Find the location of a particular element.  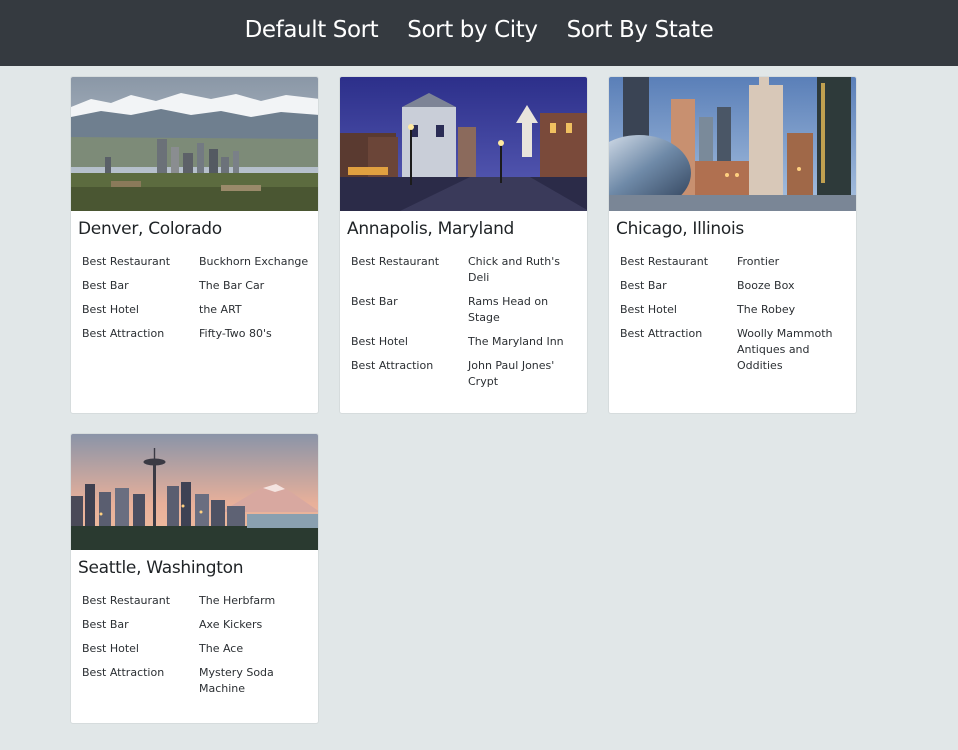

city-photo-denver is located at coordinates (194, 144).